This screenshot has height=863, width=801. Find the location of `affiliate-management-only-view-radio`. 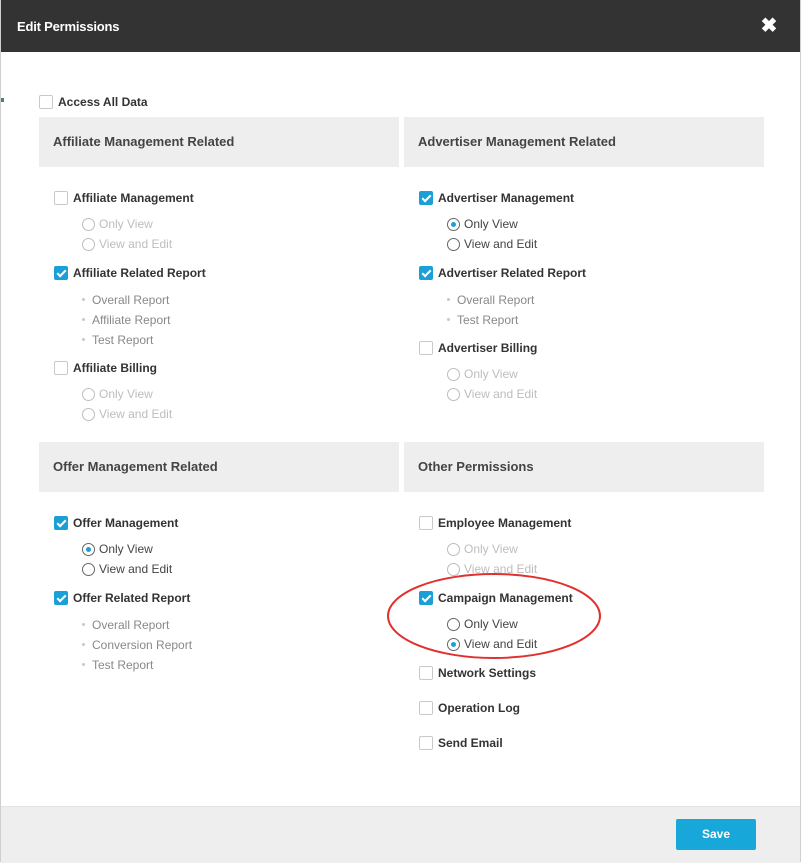

affiliate-management-only-view-radio is located at coordinates (88, 224).